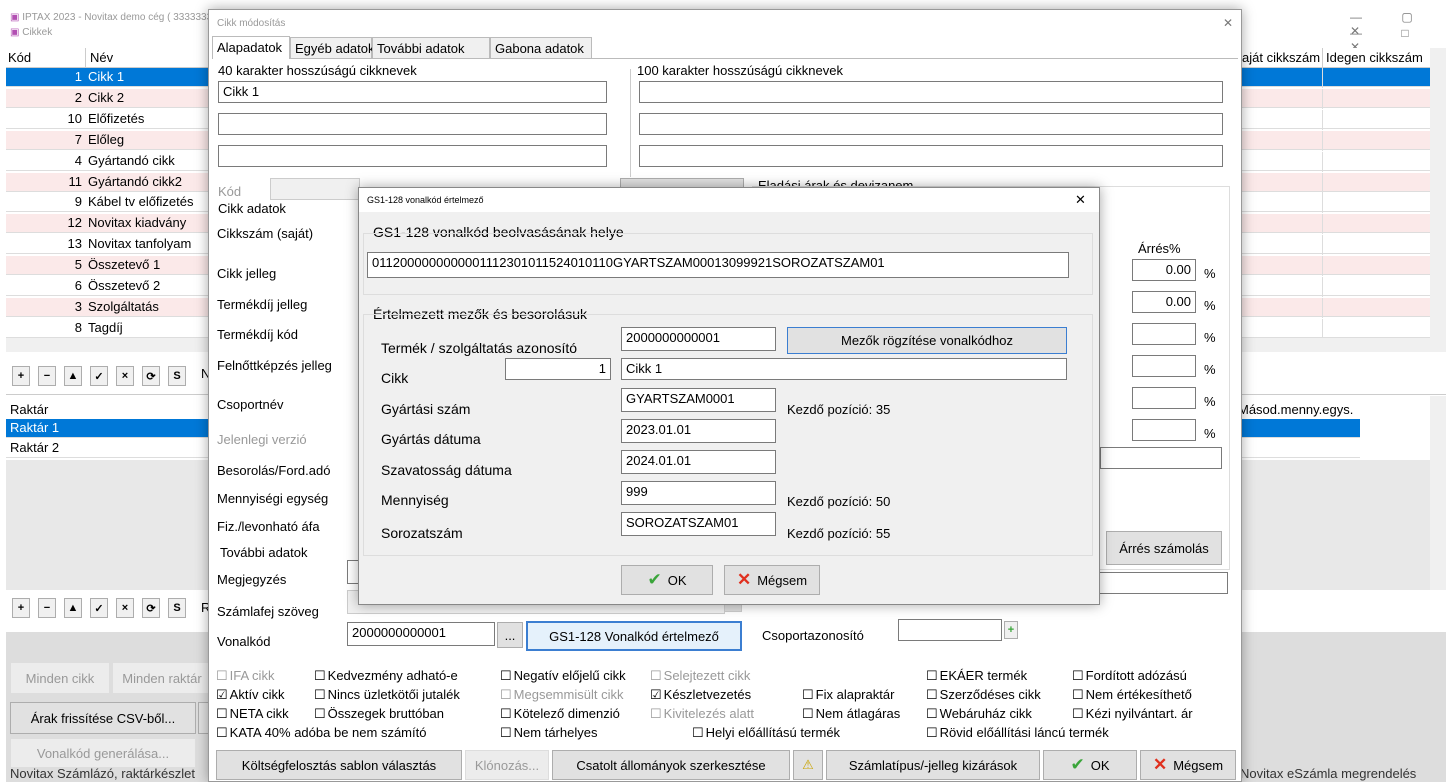 The height and width of the screenshot is (782, 1449). I want to click on menny-input: 999, so click(698, 493).